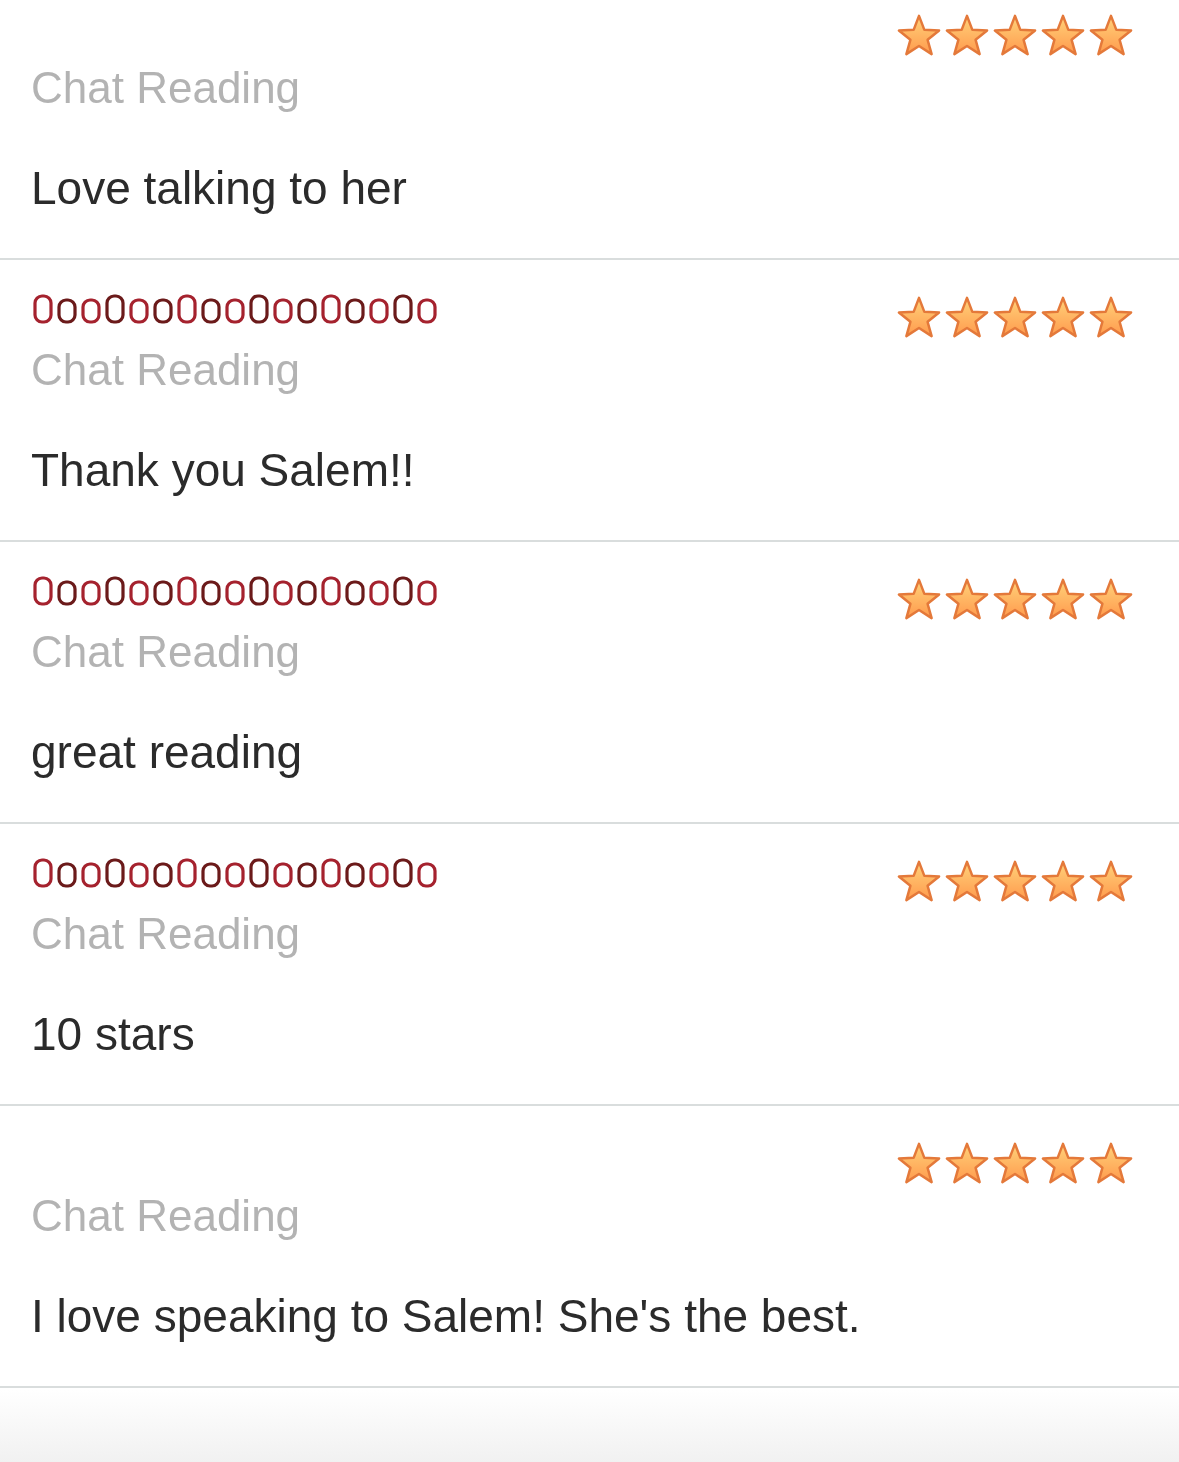 The image size is (1179, 1462). What do you see at coordinates (219, 188) in the screenshot?
I see `review-text: Love talking to her` at bounding box center [219, 188].